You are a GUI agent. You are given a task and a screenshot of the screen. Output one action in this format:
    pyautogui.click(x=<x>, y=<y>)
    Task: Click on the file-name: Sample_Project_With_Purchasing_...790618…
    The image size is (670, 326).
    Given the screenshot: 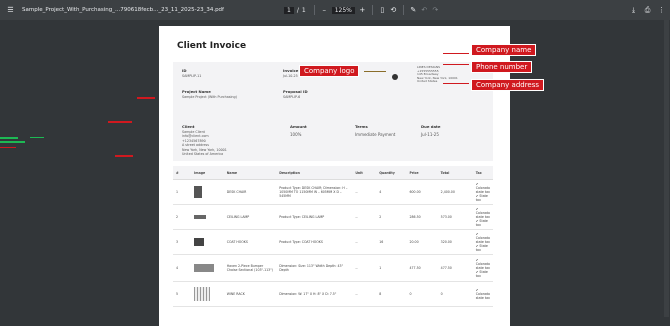 What is the action you would take?
    pyautogui.click(x=123, y=10)
    